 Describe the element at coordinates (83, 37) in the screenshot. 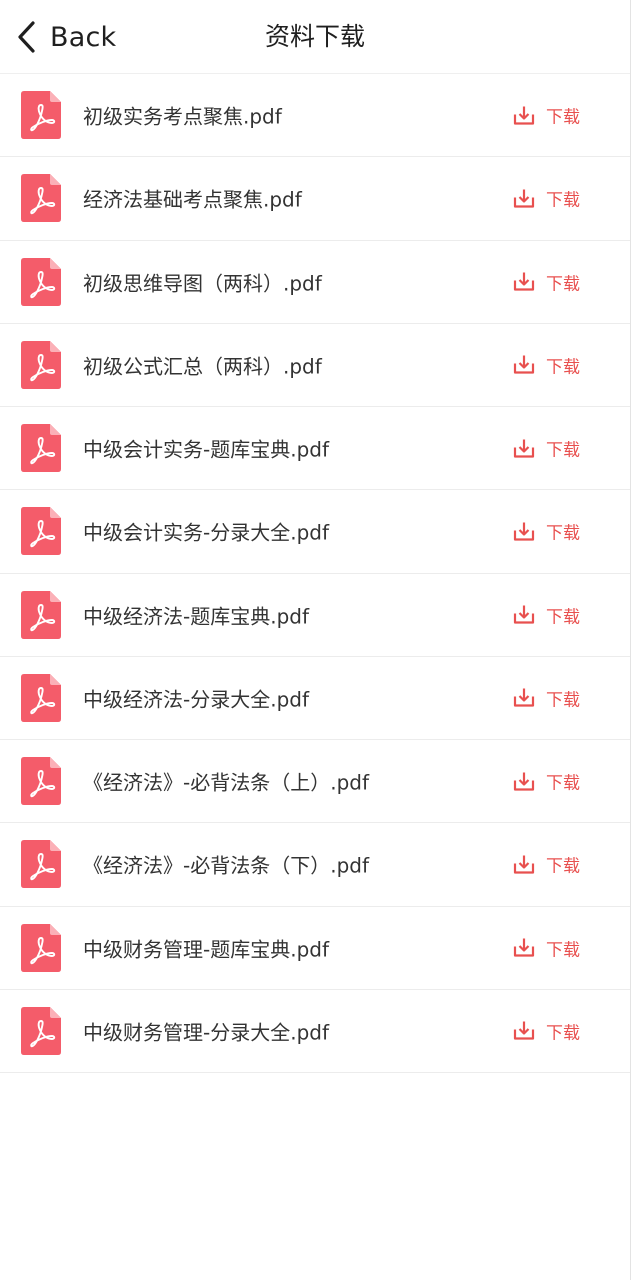

I see `back-label: Back` at that location.